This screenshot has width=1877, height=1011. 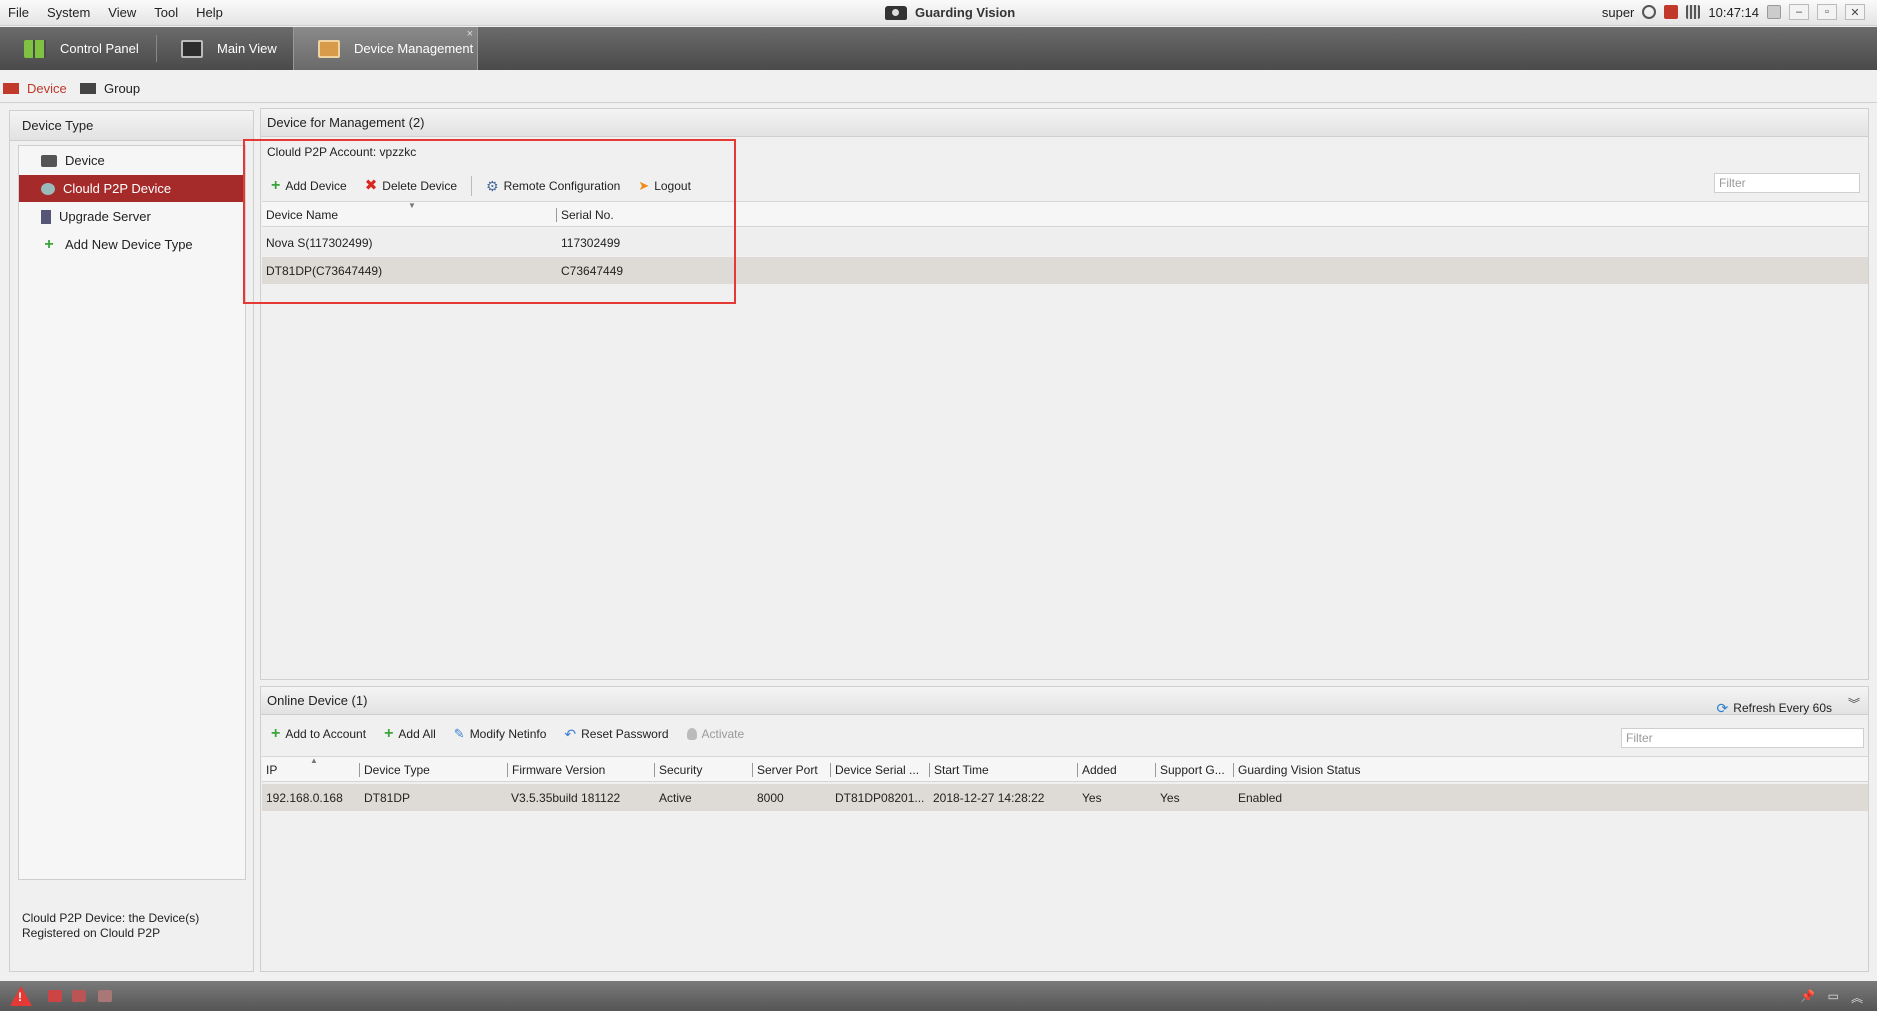 What do you see at coordinates (459, 733) in the screenshot?
I see `edit-icon: ✎` at bounding box center [459, 733].